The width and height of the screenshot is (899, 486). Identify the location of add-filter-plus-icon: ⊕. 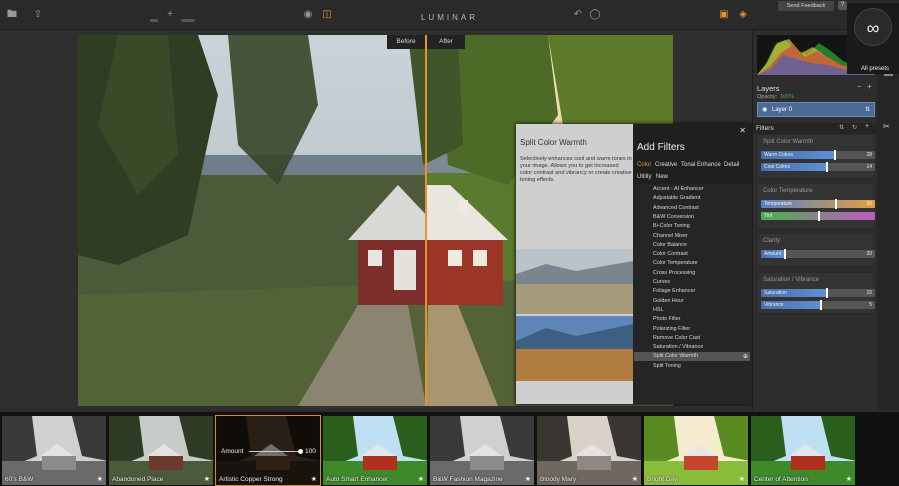
(745, 356).